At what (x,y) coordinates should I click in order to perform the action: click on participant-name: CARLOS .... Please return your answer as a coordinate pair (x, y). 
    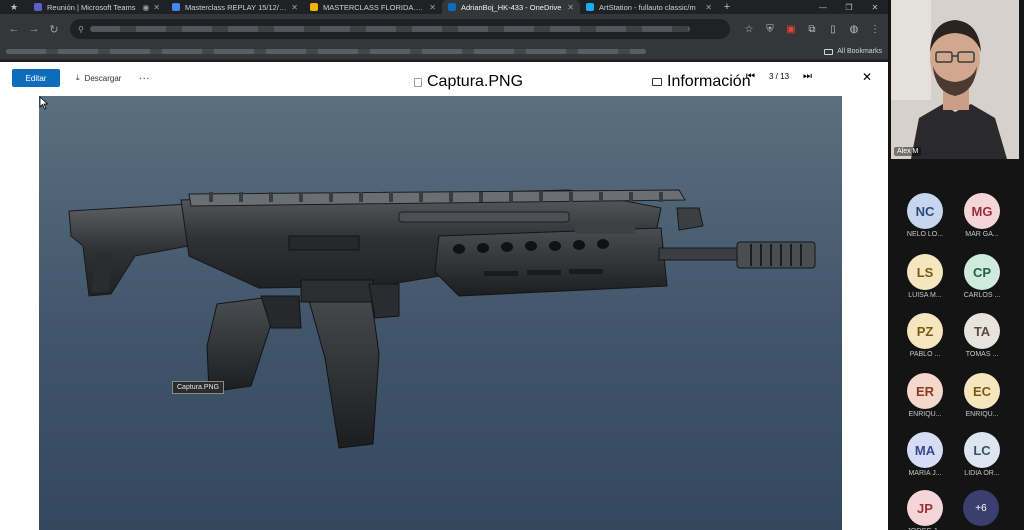
    Looking at the image, I should click on (982, 295).